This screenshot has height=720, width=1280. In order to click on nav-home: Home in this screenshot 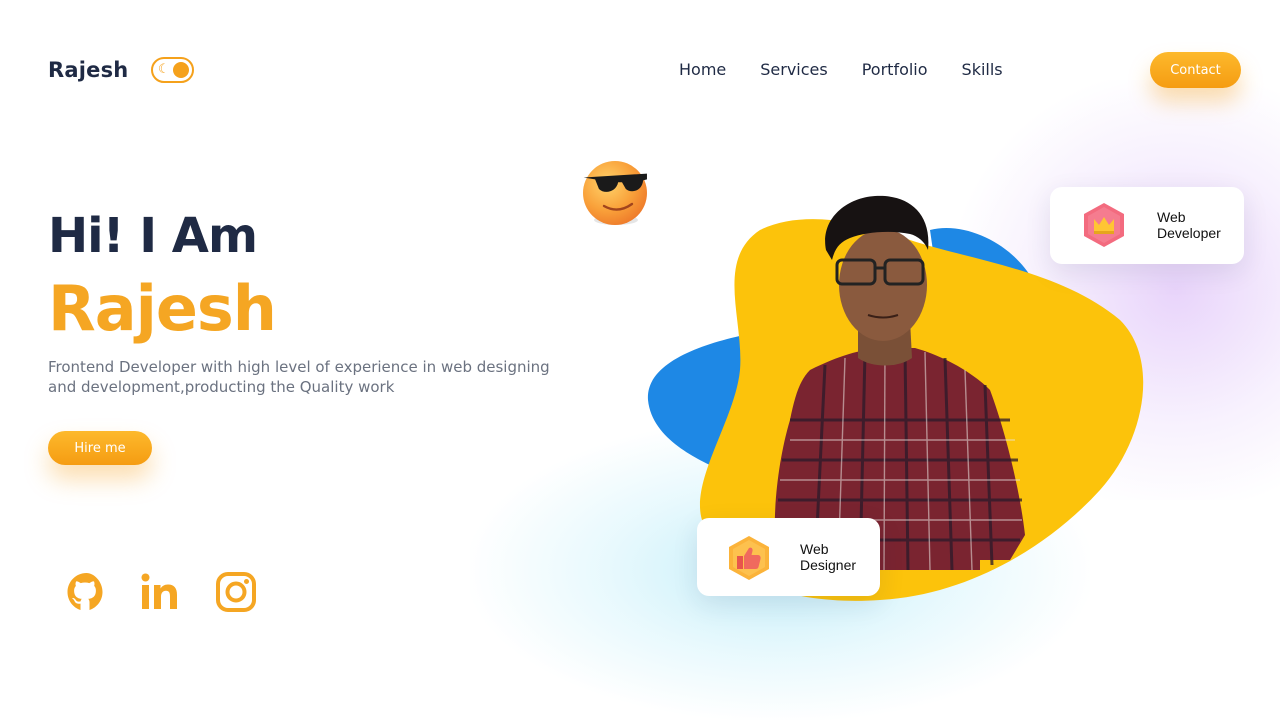, I will do `click(702, 69)`.